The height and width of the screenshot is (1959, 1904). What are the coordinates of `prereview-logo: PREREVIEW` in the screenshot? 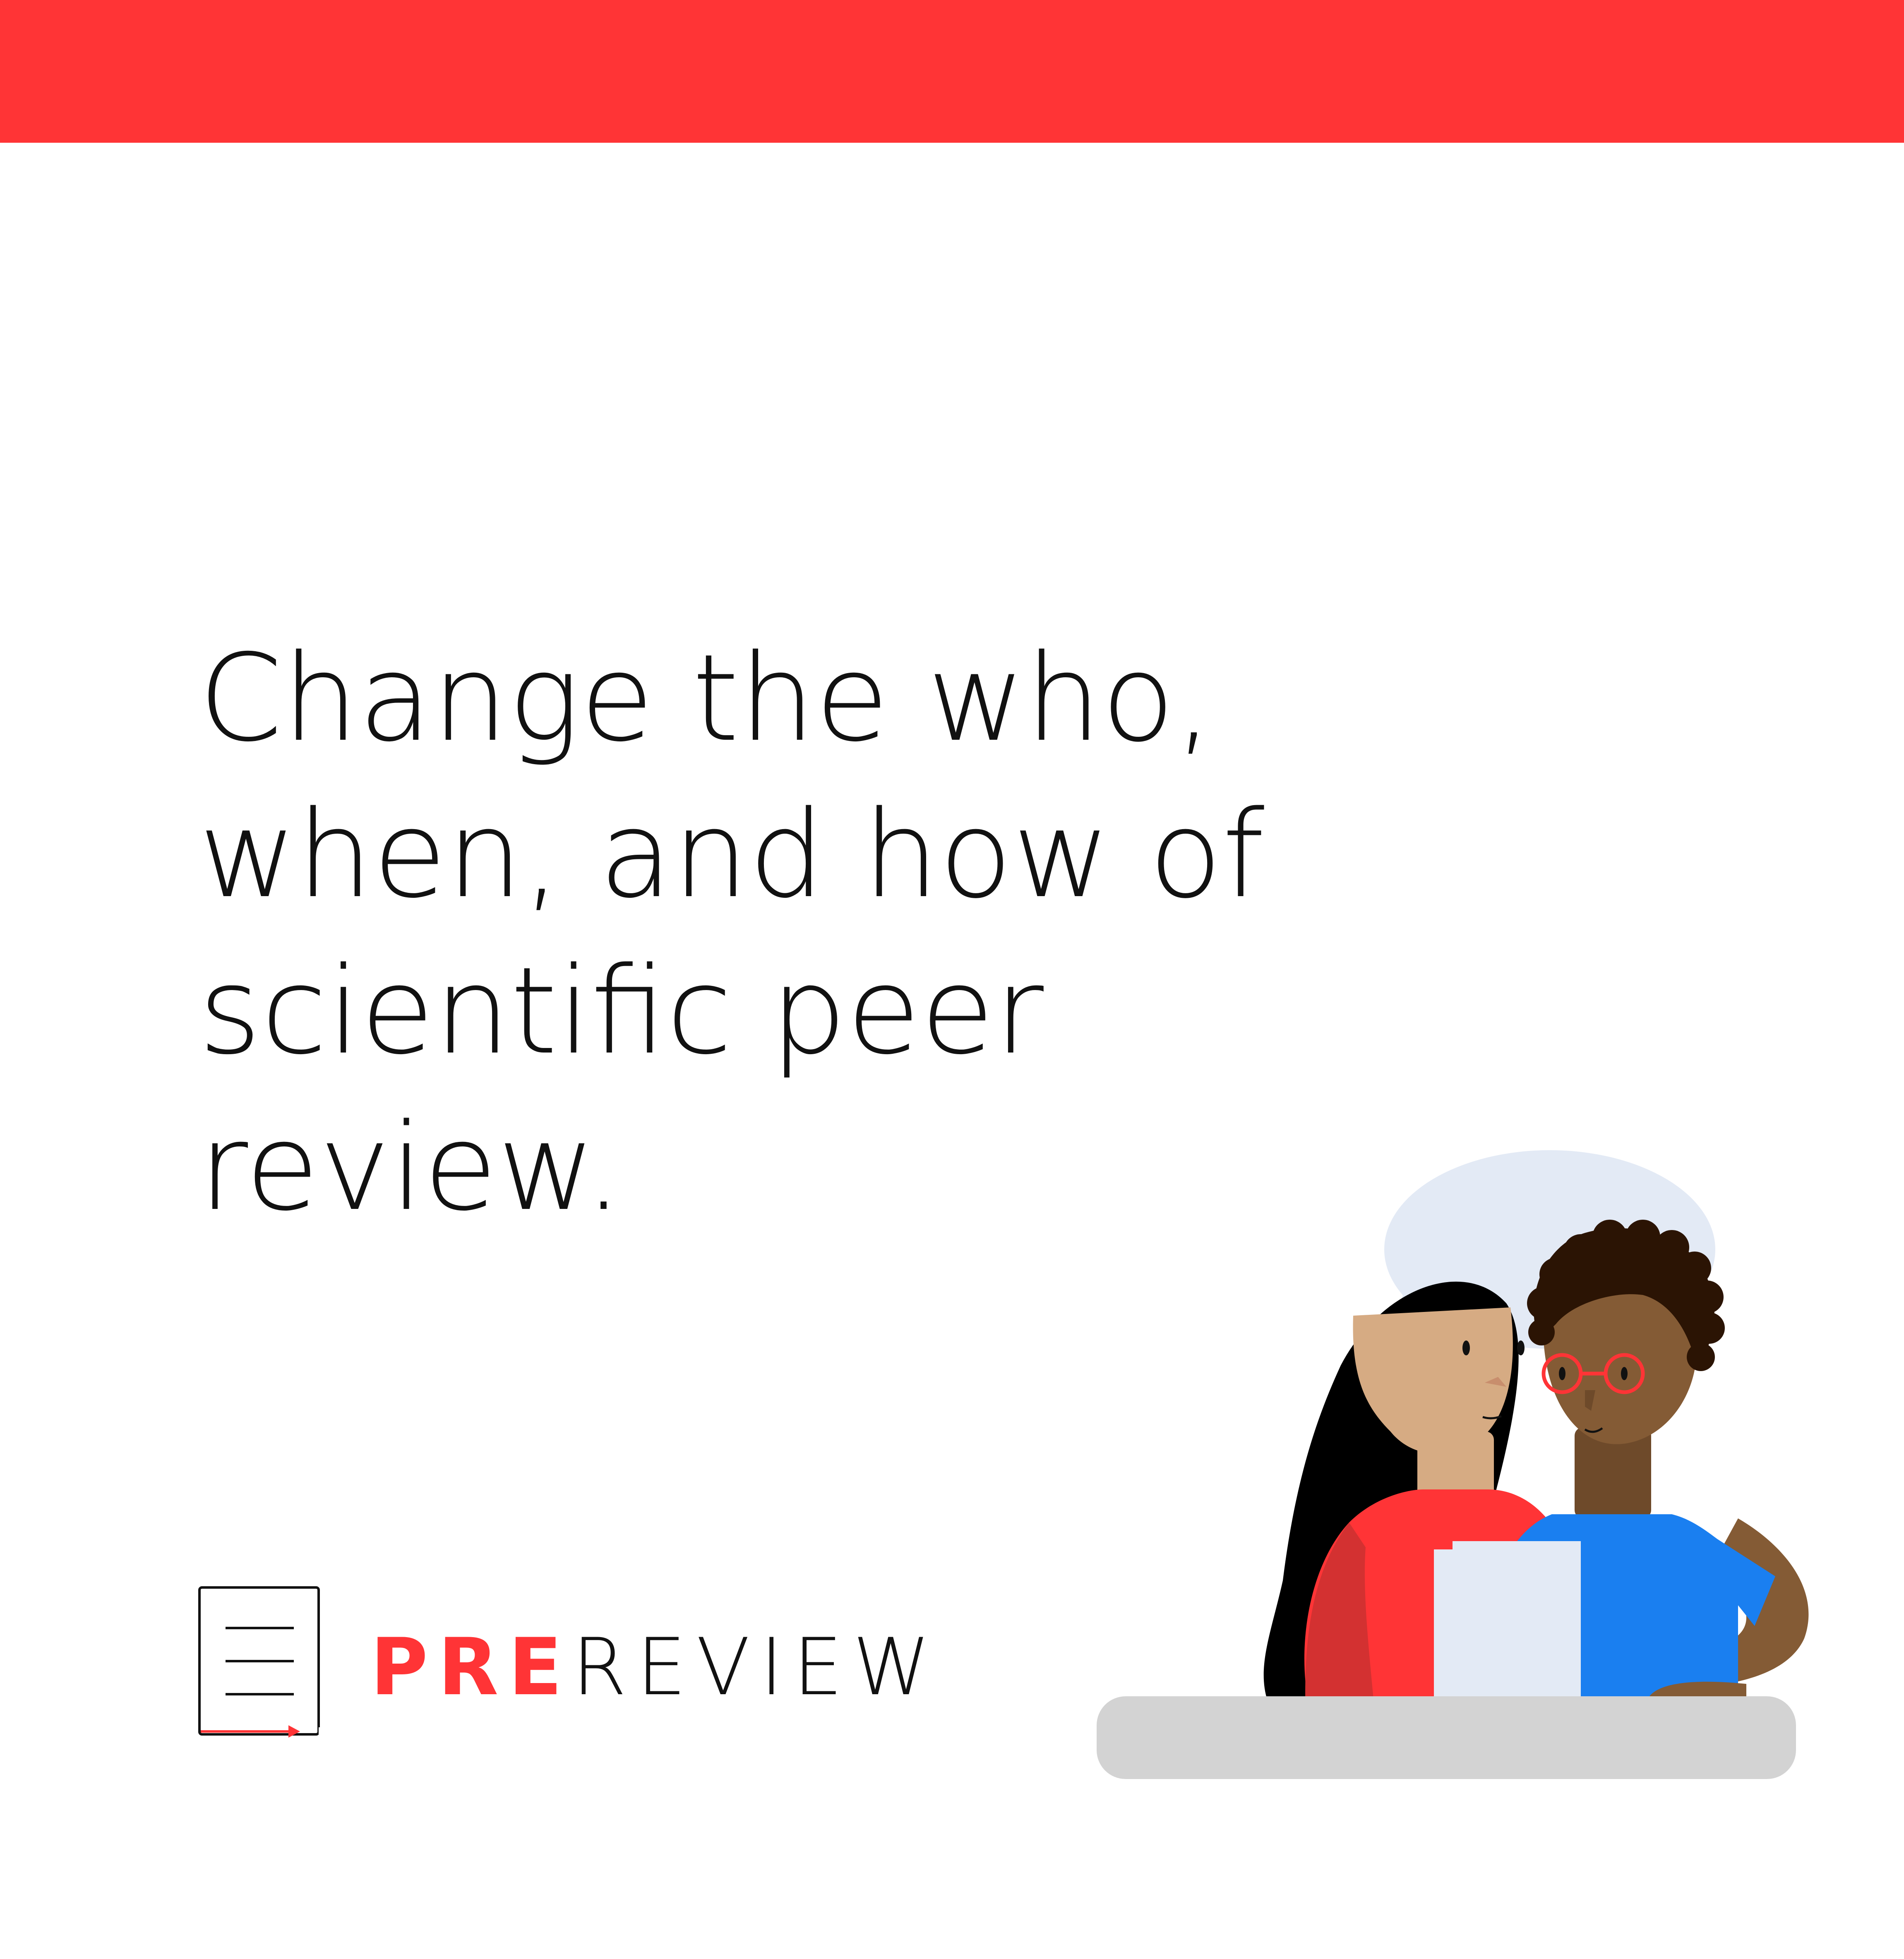 It's located at (563, 1663).